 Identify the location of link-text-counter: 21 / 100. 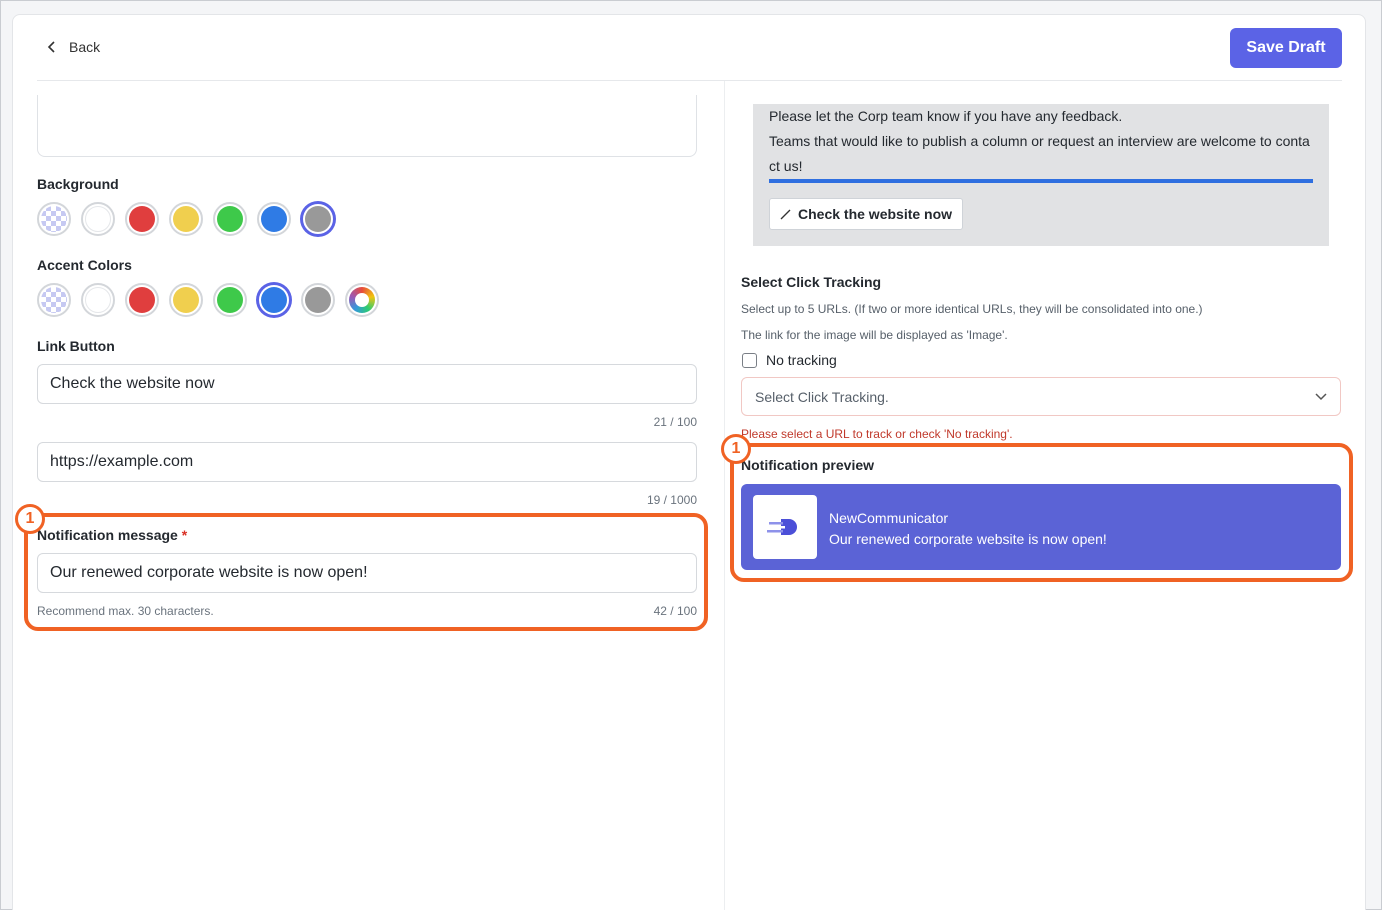
(675, 422).